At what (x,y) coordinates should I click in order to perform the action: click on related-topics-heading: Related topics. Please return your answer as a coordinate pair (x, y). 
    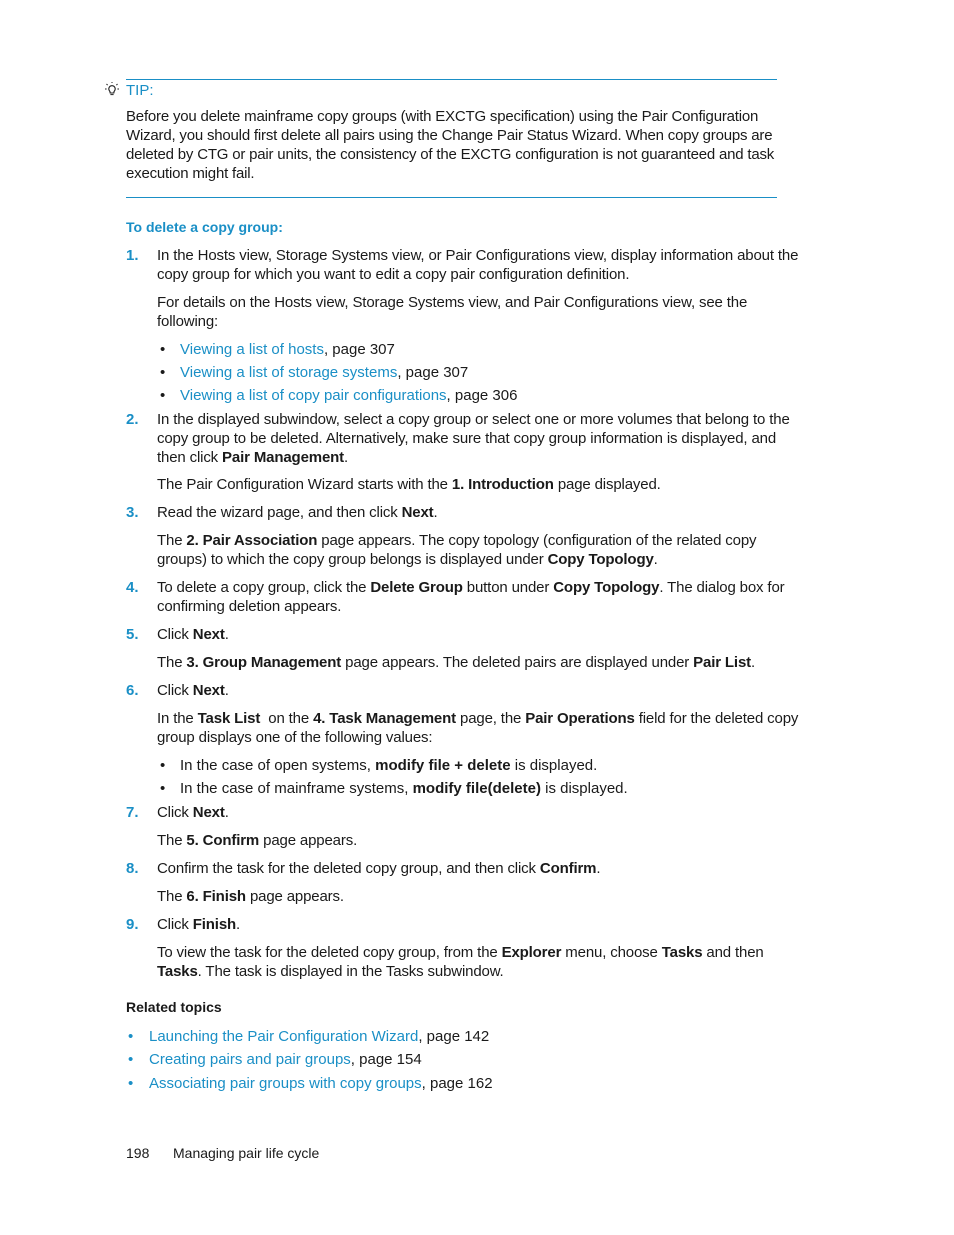
    Looking at the image, I should click on (174, 1007).